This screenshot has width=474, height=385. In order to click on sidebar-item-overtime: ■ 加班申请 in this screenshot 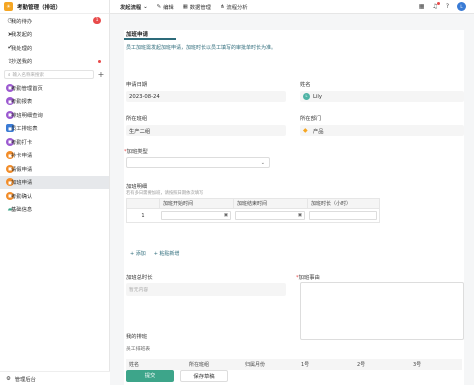, I will do `click(54, 182)`.